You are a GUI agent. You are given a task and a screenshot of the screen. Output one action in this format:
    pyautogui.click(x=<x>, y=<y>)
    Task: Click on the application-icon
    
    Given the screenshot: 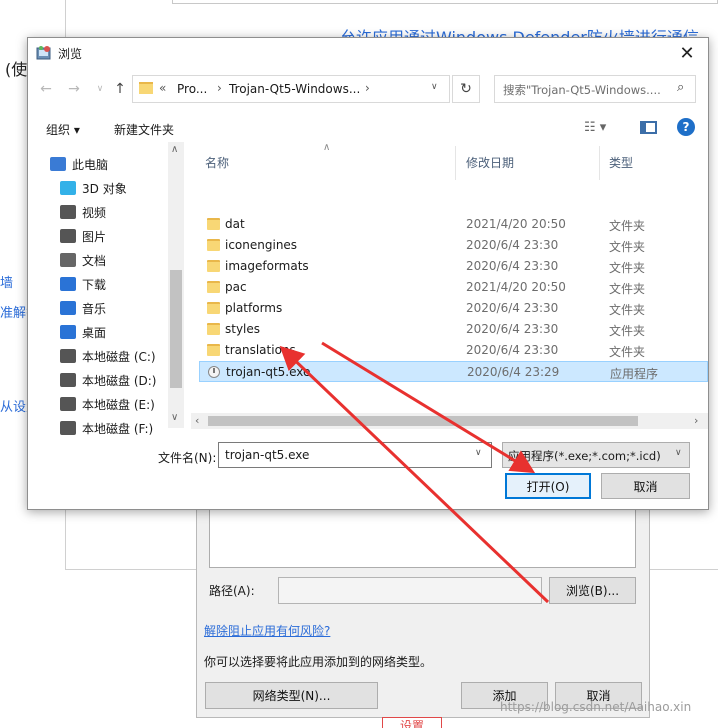 What is the action you would take?
    pyautogui.click(x=214, y=372)
    